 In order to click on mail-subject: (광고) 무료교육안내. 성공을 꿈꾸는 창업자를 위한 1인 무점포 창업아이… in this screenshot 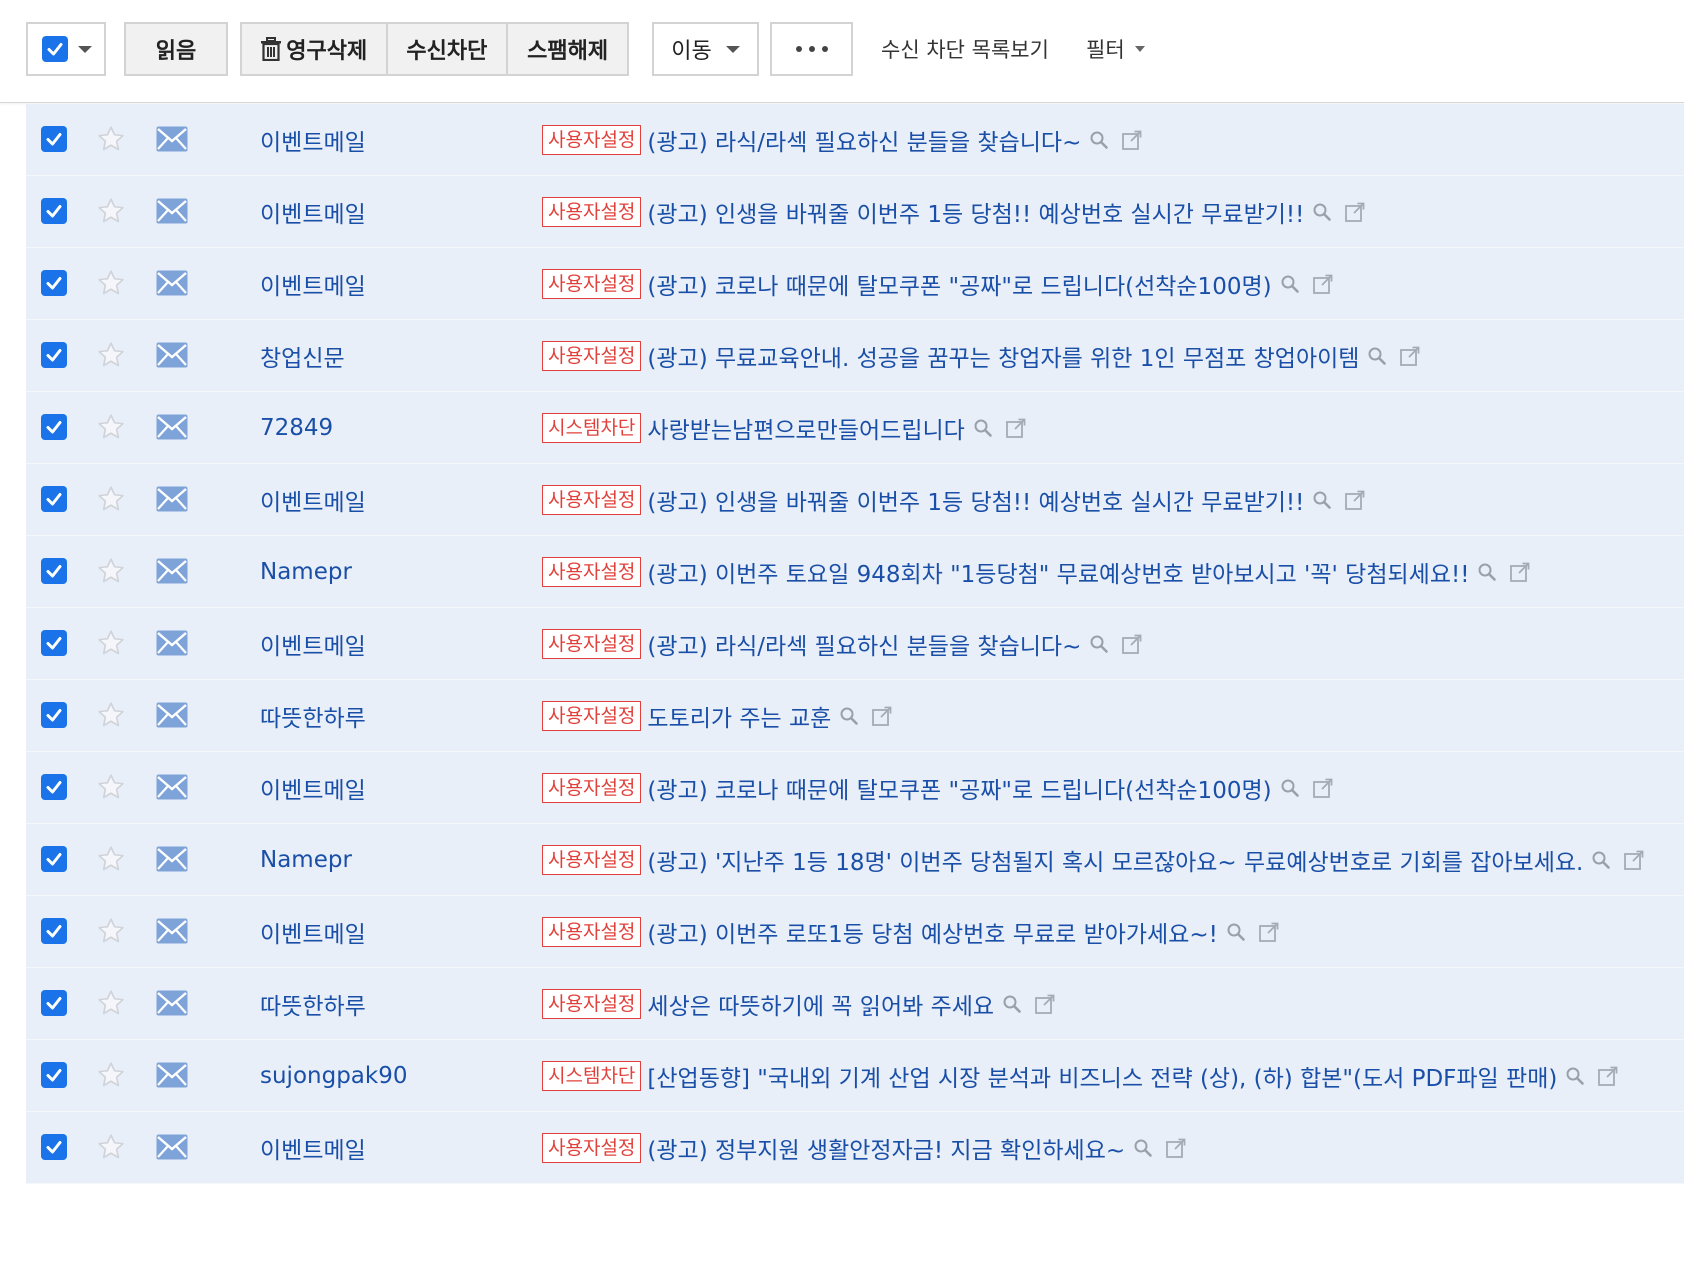, I will do `click(1003, 356)`.